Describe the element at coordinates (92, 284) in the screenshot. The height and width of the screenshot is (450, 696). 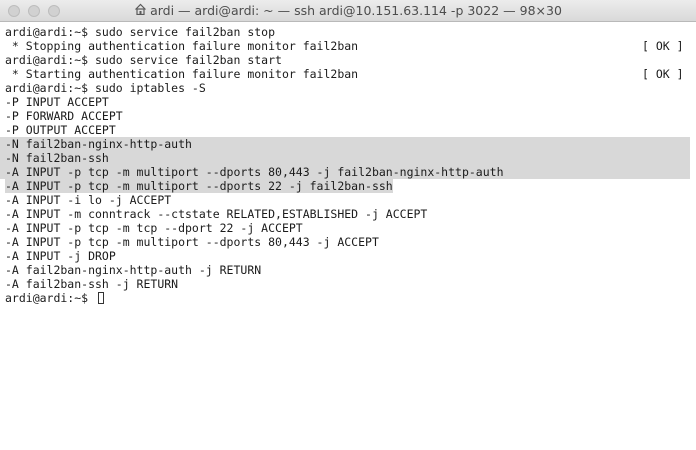
I see `terminal-line: -A fail2ban-ssh -j RETURN` at that location.